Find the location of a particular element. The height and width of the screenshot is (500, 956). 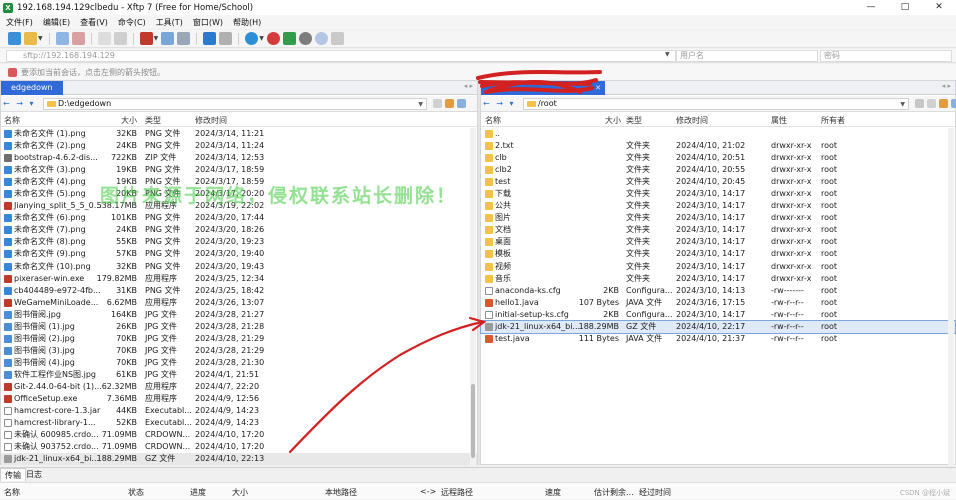

file-row: 下载 文件夹 2024/3/10, 14:17 drwxr-xr-x root is located at coordinates (718, 194).